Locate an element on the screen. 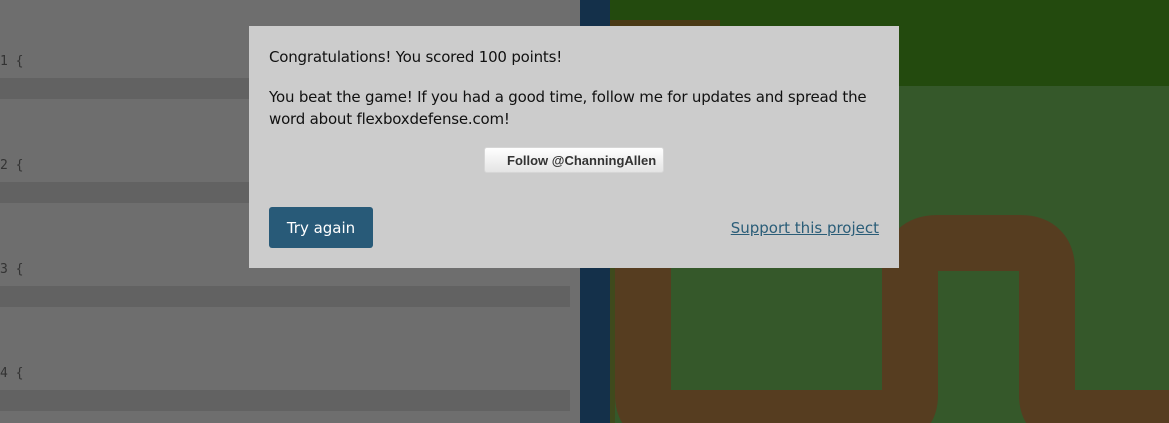 The width and height of the screenshot is (1169, 423). code-line: 1 { is located at coordinates (12, 61).